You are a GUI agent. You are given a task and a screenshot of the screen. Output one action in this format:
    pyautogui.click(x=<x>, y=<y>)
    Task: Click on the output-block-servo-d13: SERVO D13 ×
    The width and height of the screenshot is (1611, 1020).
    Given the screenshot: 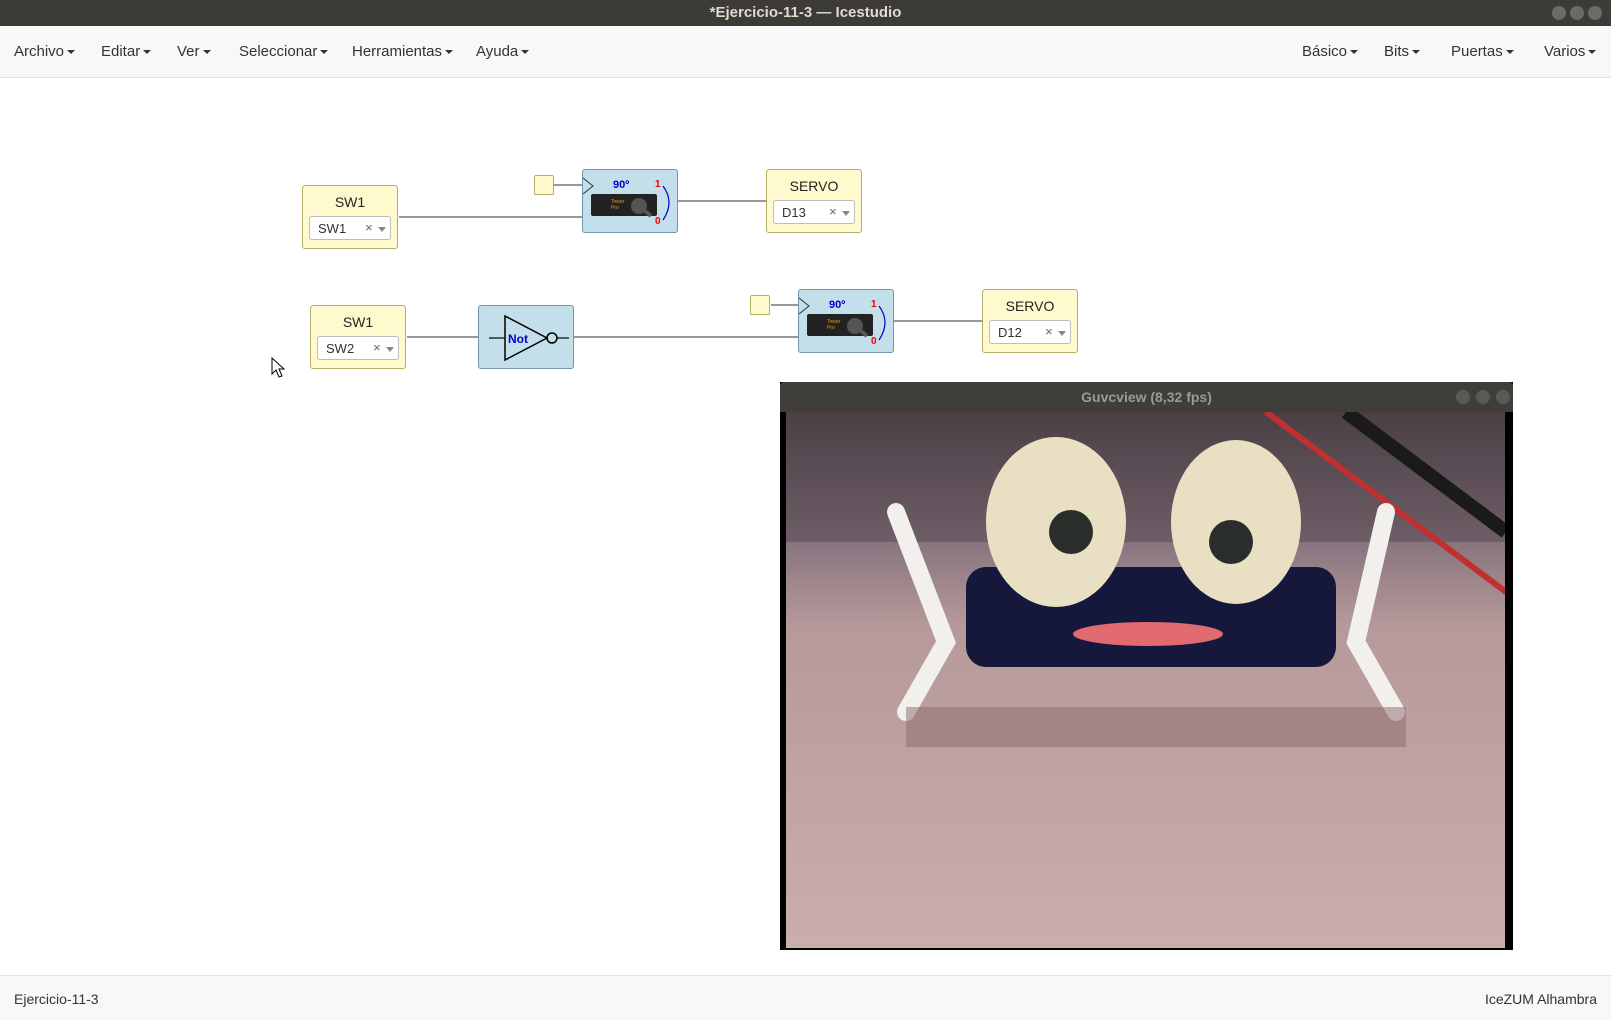 What is the action you would take?
    pyautogui.click(x=814, y=201)
    